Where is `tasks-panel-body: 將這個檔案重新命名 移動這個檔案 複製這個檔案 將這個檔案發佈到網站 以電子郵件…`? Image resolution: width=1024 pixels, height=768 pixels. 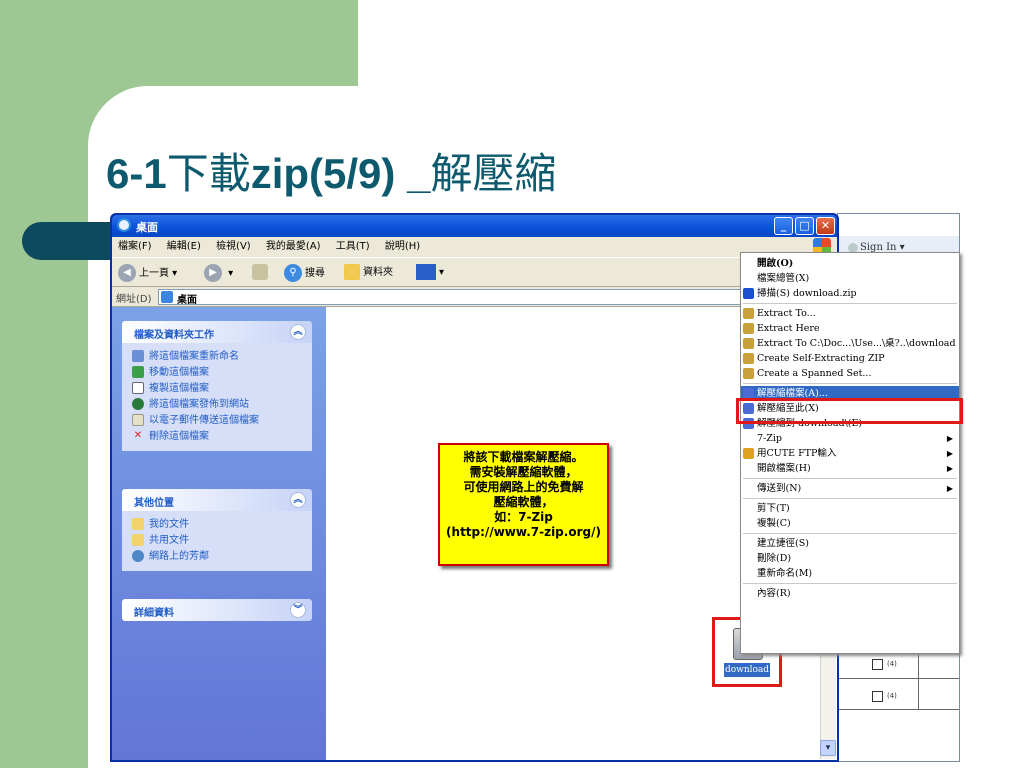
tasks-panel-body: 將這個檔案重新命名 移動這個檔案 複製這個檔案 將這個檔案發佈到網站 以電子郵件… is located at coordinates (217, 397).